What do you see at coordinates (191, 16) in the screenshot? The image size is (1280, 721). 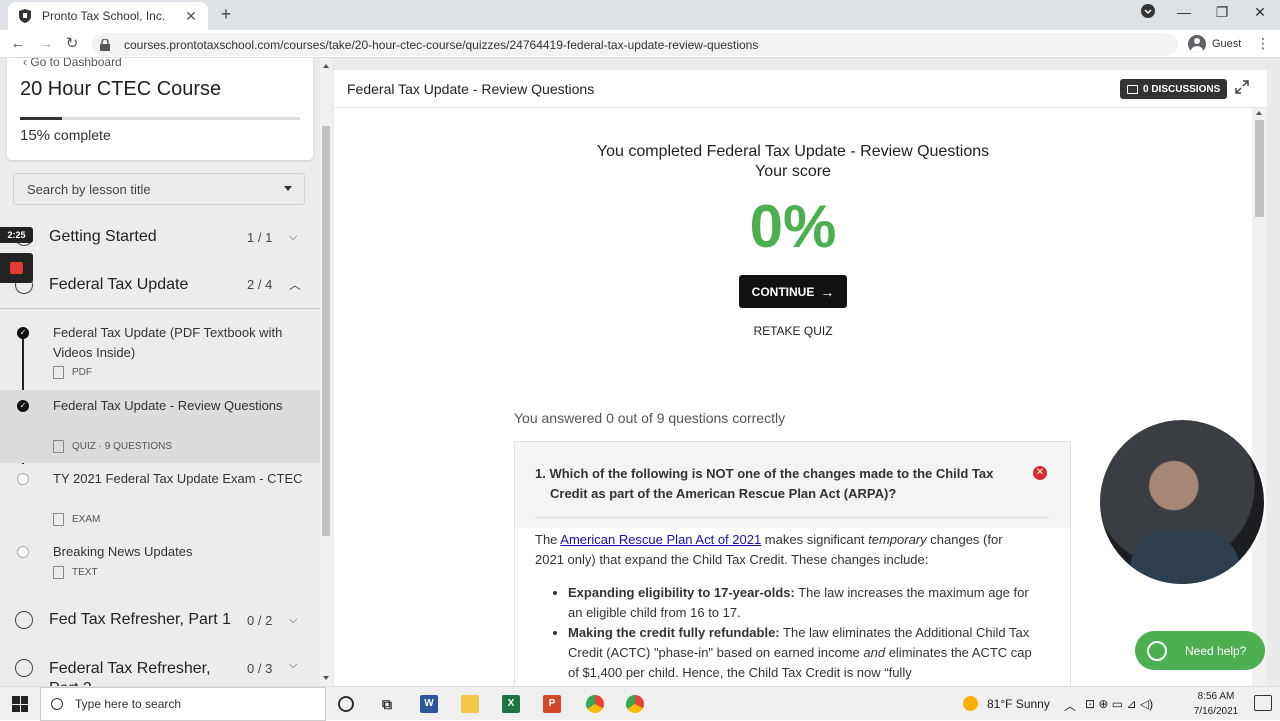 I see `tab-close-icon: ✕` at bounding box center [191, 16].